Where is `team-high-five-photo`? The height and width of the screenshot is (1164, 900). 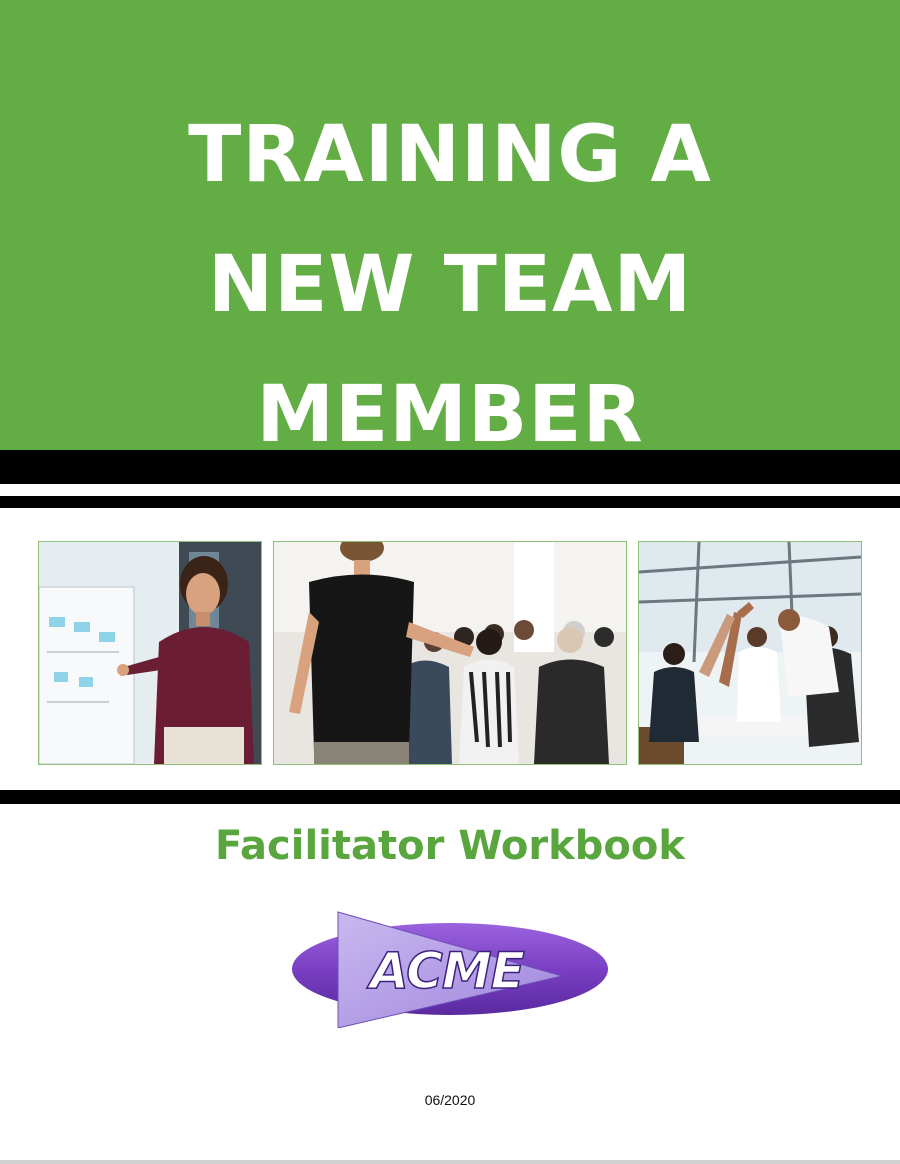 team-high-five-photo is located at coordinates (750, 653).